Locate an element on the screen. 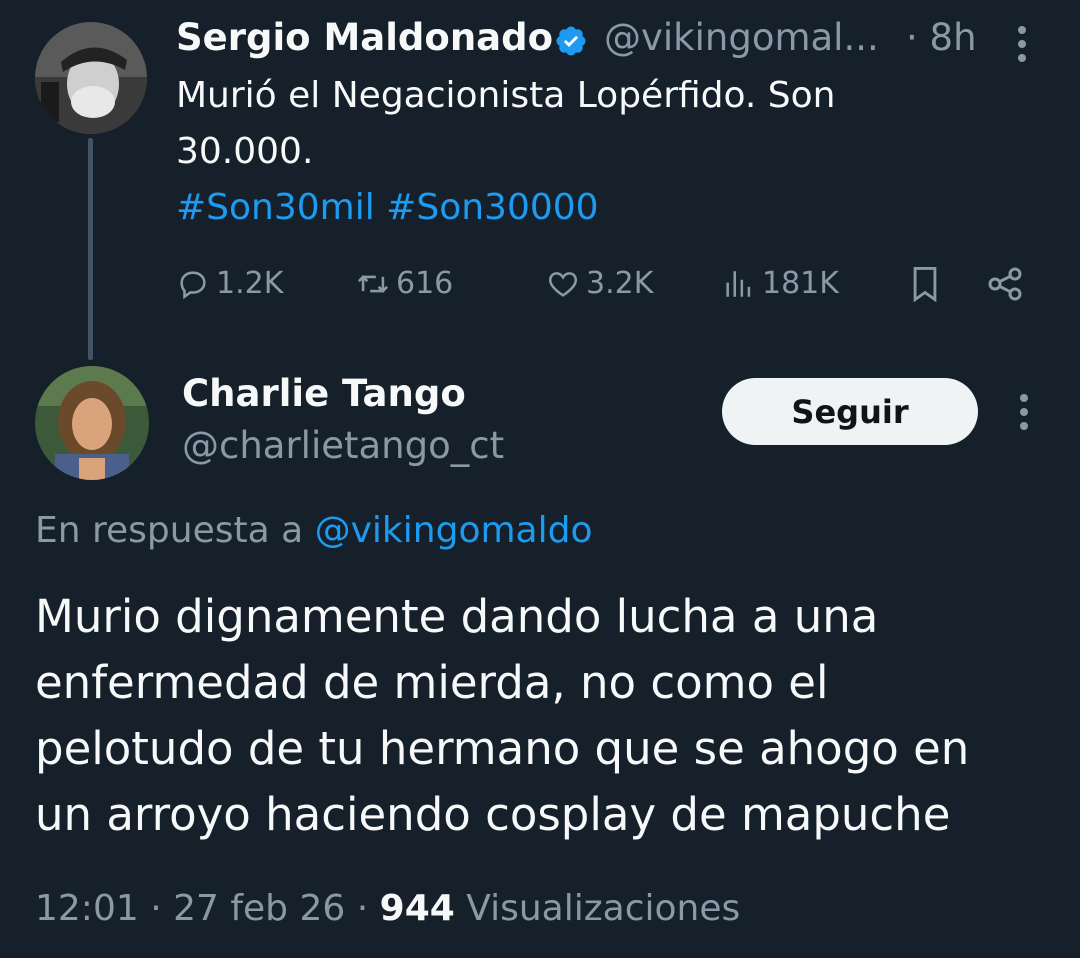 Image resolution: width=1080 pixels, height=958 pixels. tweet-time: · 8h is located at coordinates (941, 37).